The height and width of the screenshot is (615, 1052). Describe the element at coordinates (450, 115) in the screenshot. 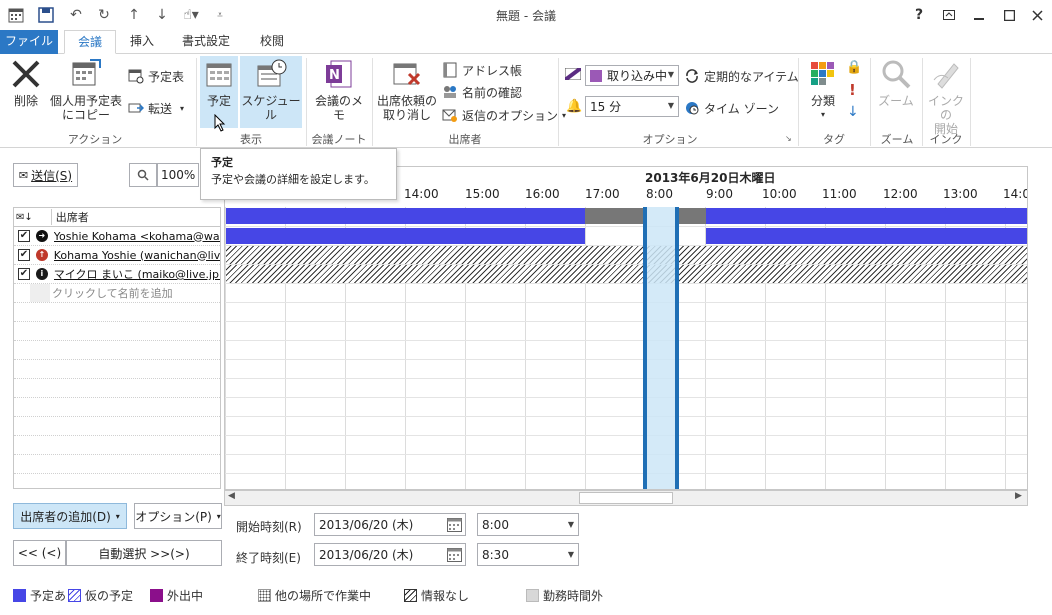

I see `response-options-icon` at that location.